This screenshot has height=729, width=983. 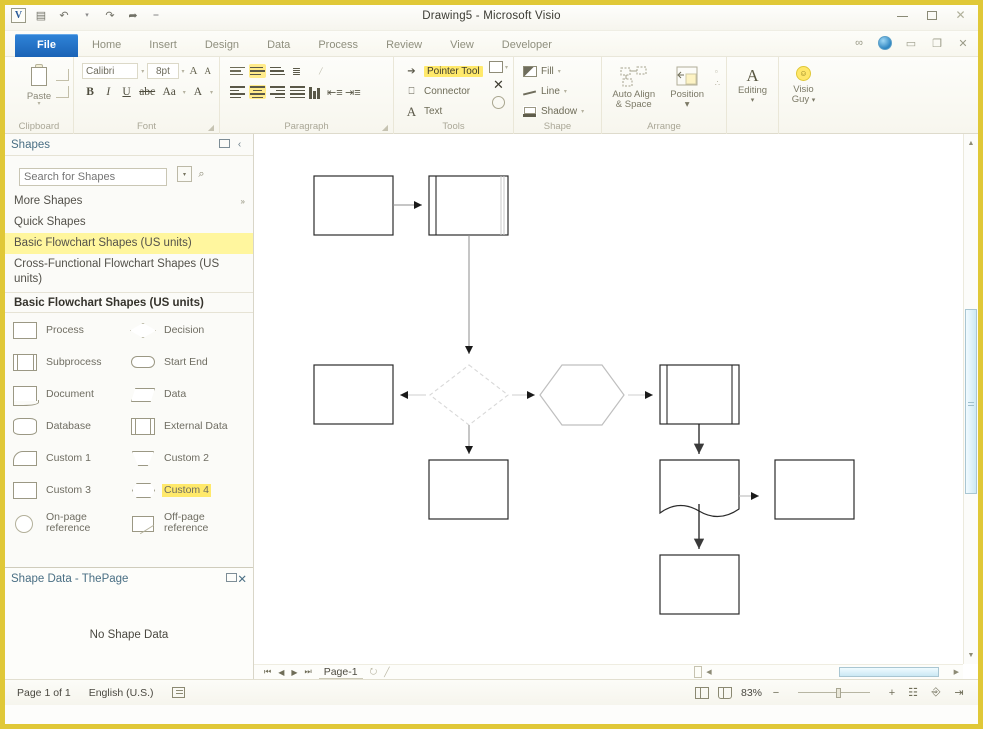 What do you see at coordinates (129, 243) in the screenshot?
I see `stencil-basic-flowchart: Basic Flowchart Shapes (US units)` at bounding box center [129, 243].